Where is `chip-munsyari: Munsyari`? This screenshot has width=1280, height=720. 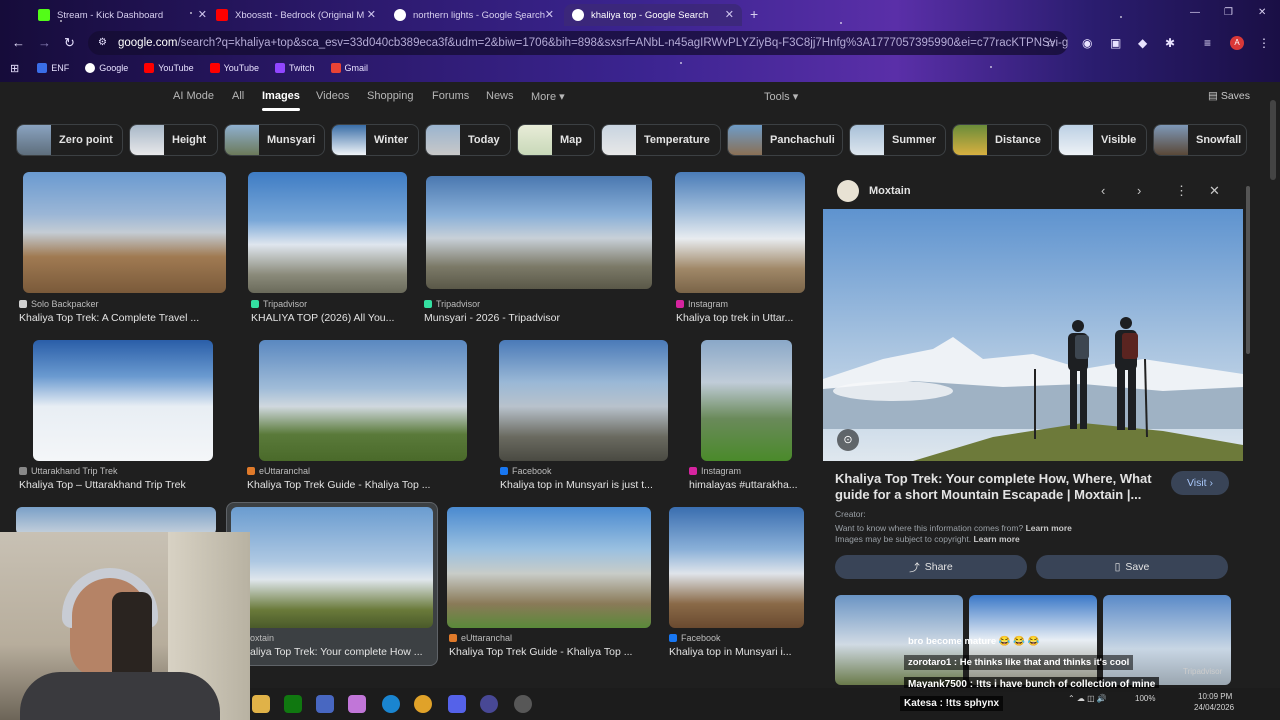 chip-munsyari: Munsyari is located at coordinates (274, 140).